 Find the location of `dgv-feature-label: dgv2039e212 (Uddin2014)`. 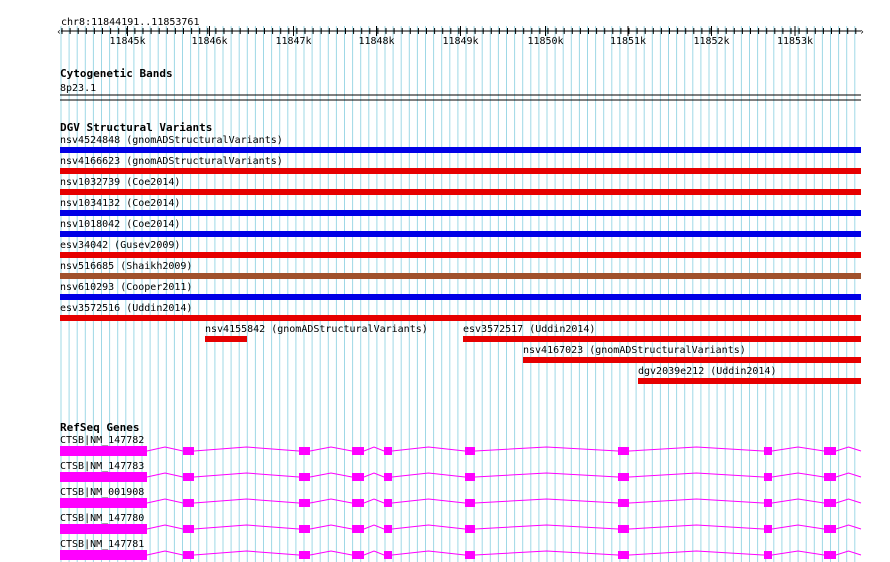

dgv-feature-label: dgv2039e212 (Uddin2014) is located at coordinates (707, 371).